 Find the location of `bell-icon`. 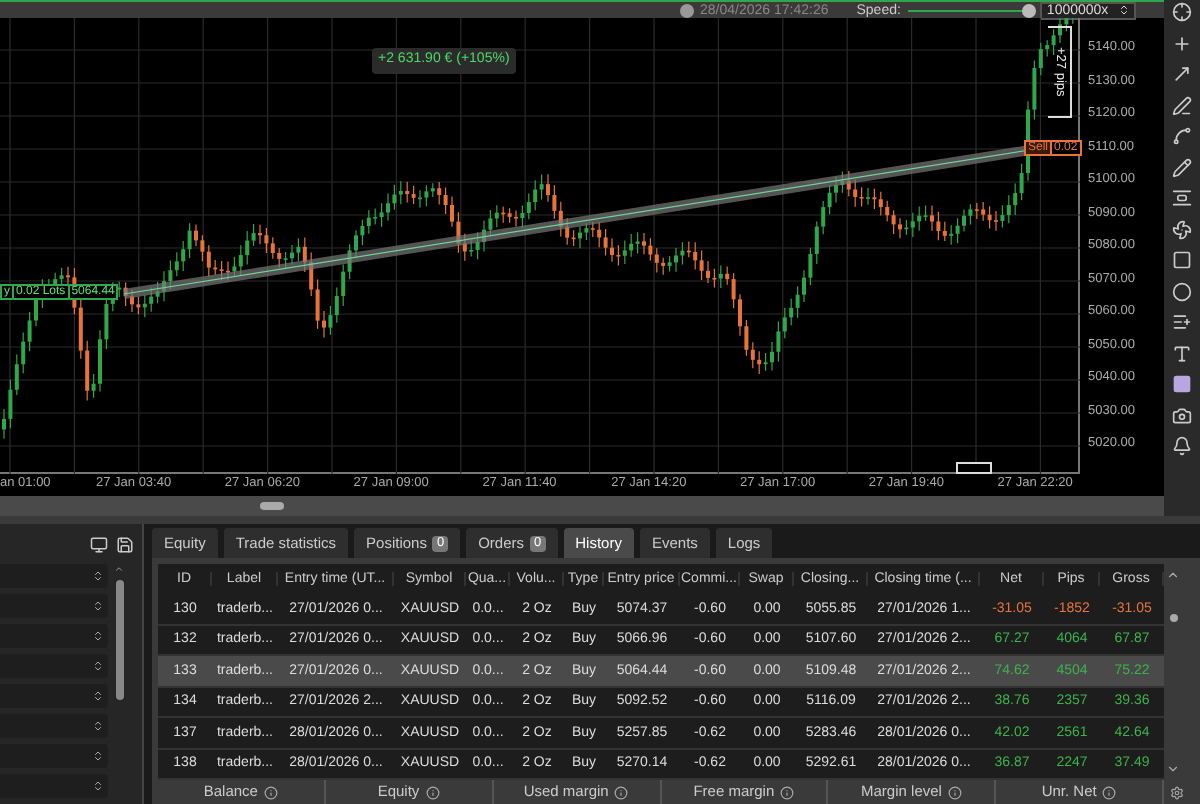

bell-icon is located at coordinates (1182, 446).